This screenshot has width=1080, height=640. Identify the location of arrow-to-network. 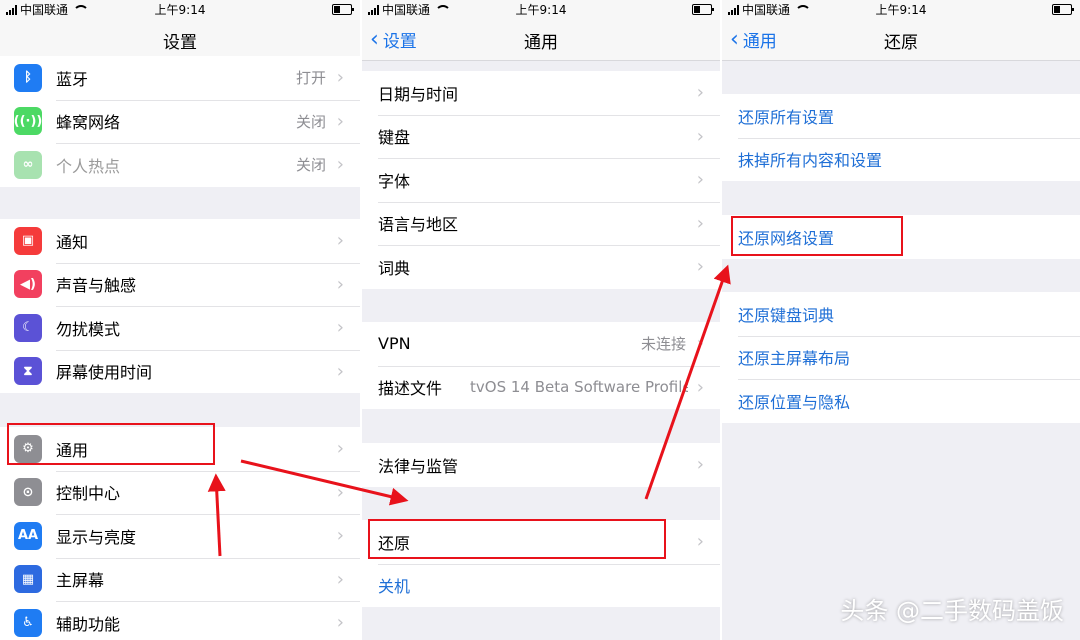
(687, 382).